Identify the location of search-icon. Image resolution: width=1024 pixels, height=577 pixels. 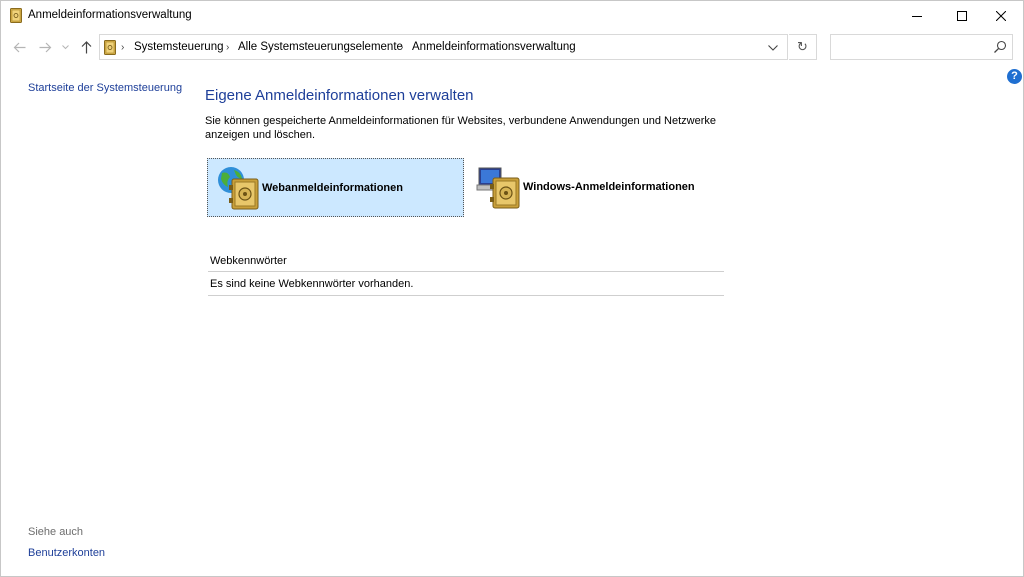
(1000, 47).